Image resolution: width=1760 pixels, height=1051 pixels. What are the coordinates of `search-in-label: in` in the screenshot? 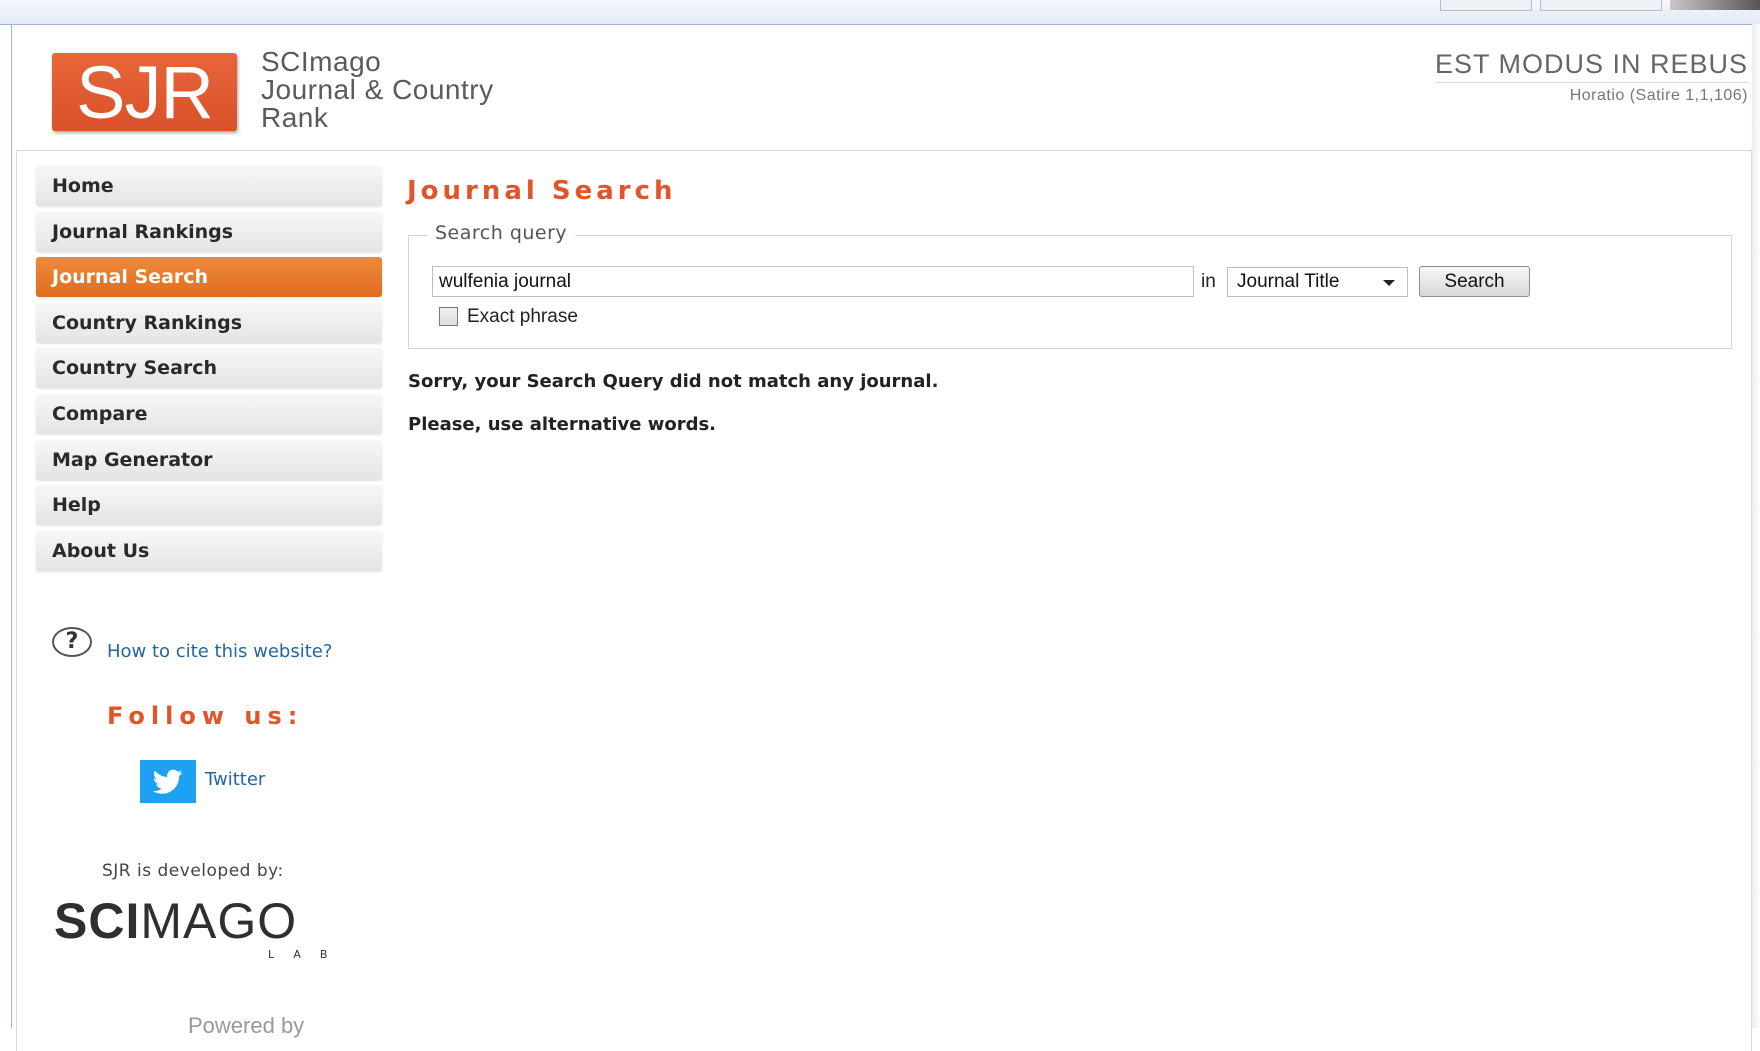 It's located at (1208, 281).